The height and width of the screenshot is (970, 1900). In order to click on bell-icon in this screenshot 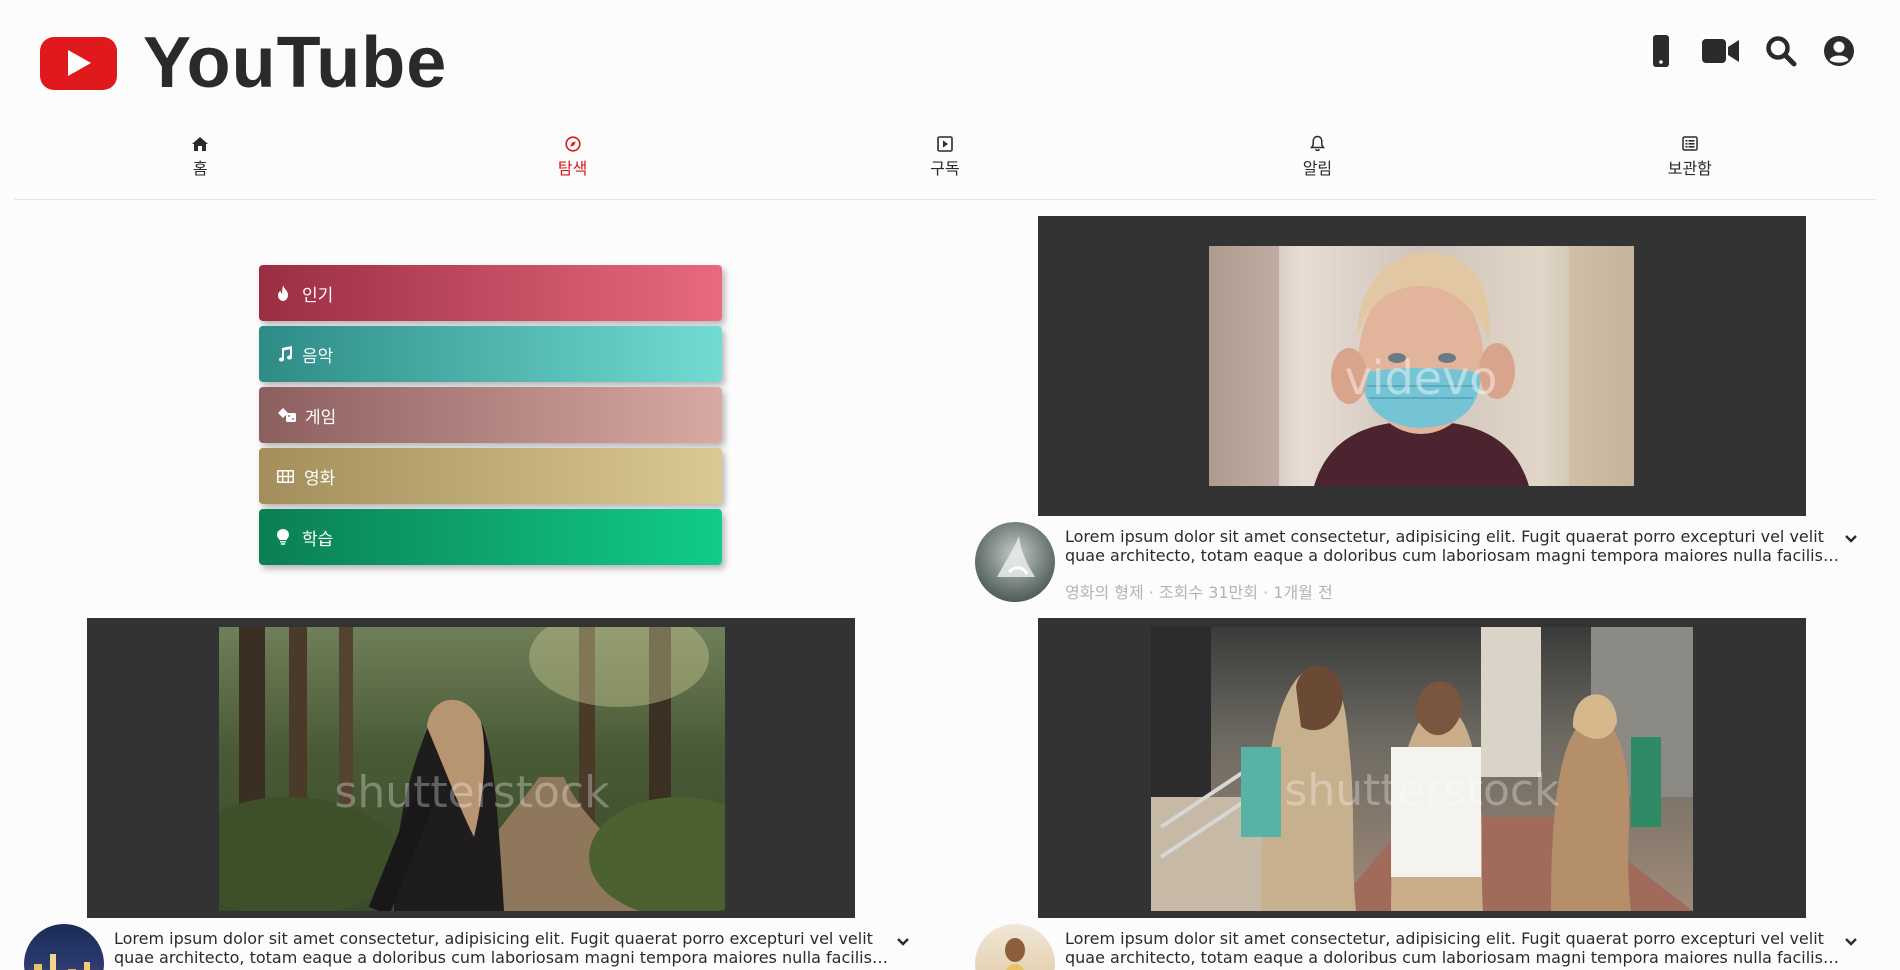, I will do `click(1317, 144)`.